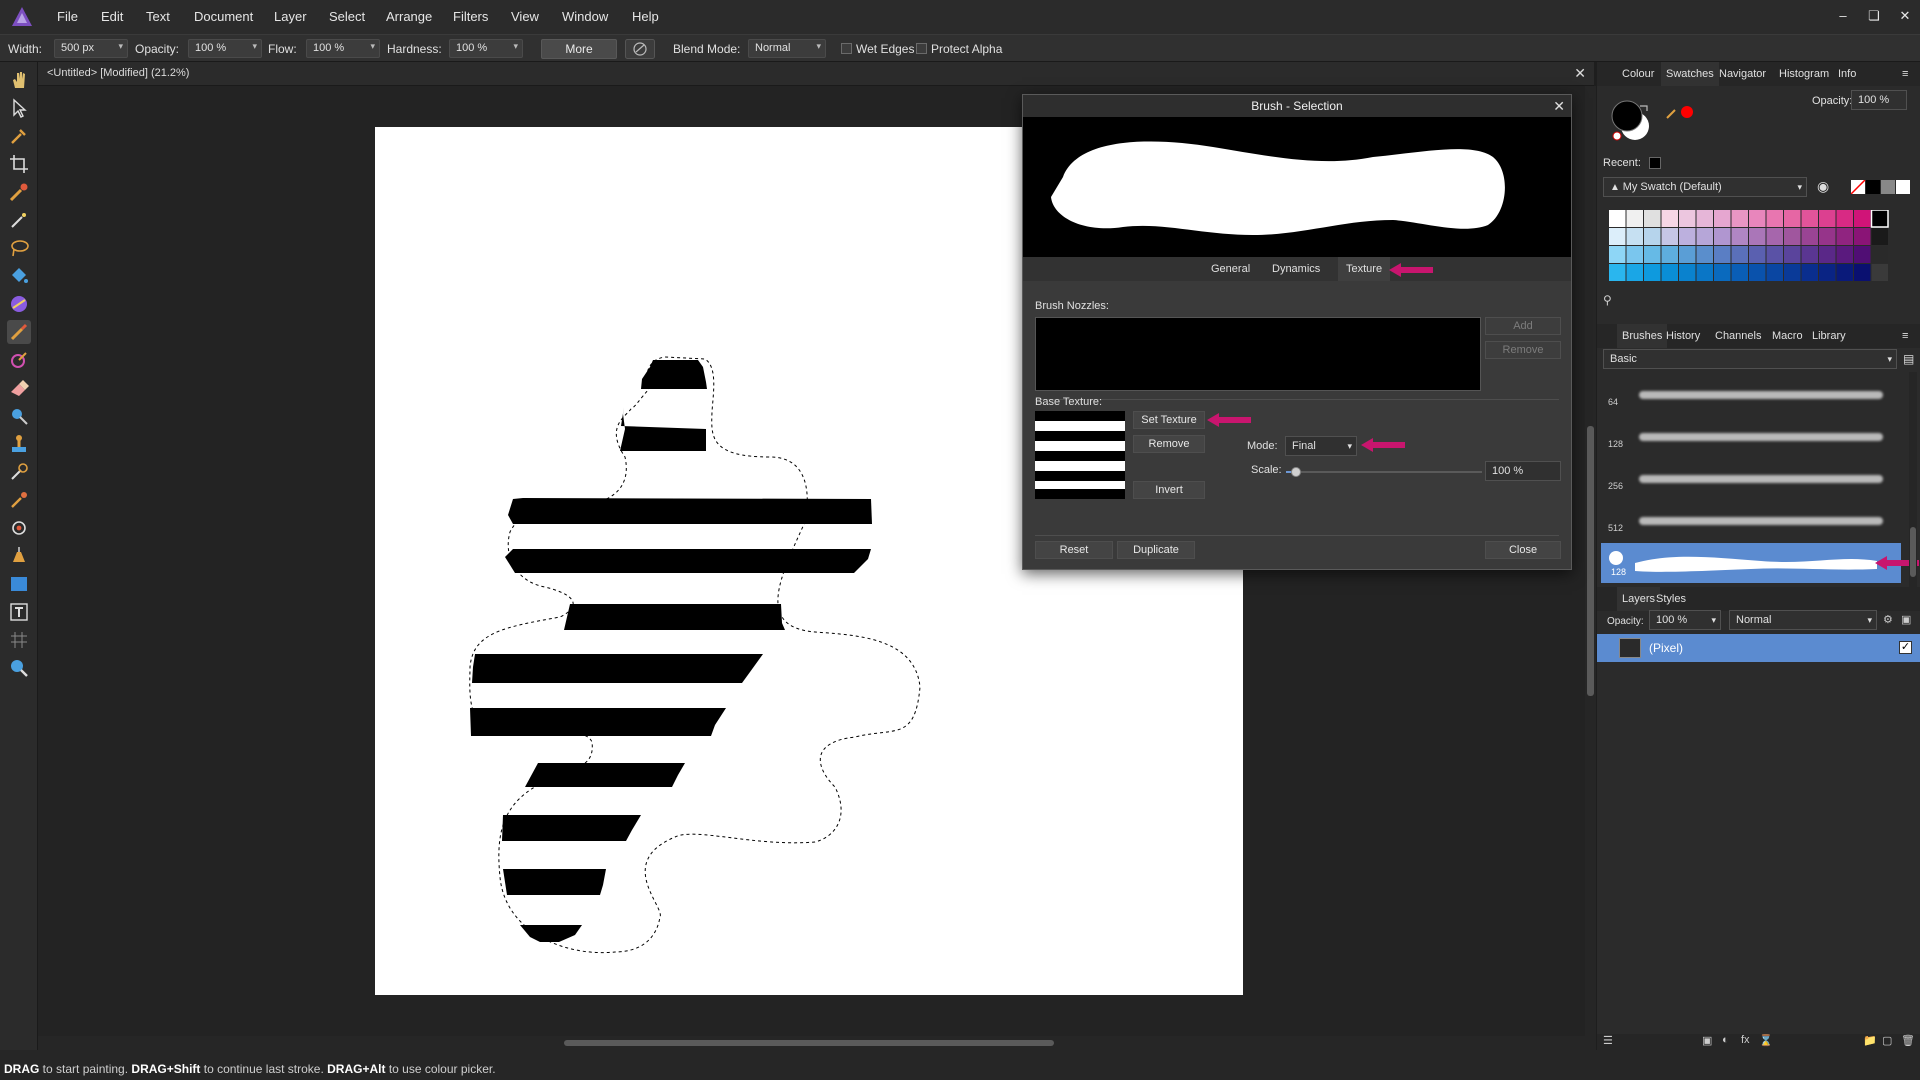 The width and height of the screenshot is (1920, 1080). What do you see at coordinates (1384, 472) in the screenshot?
I see `scale-slider` at bounding box center [1384, 472].